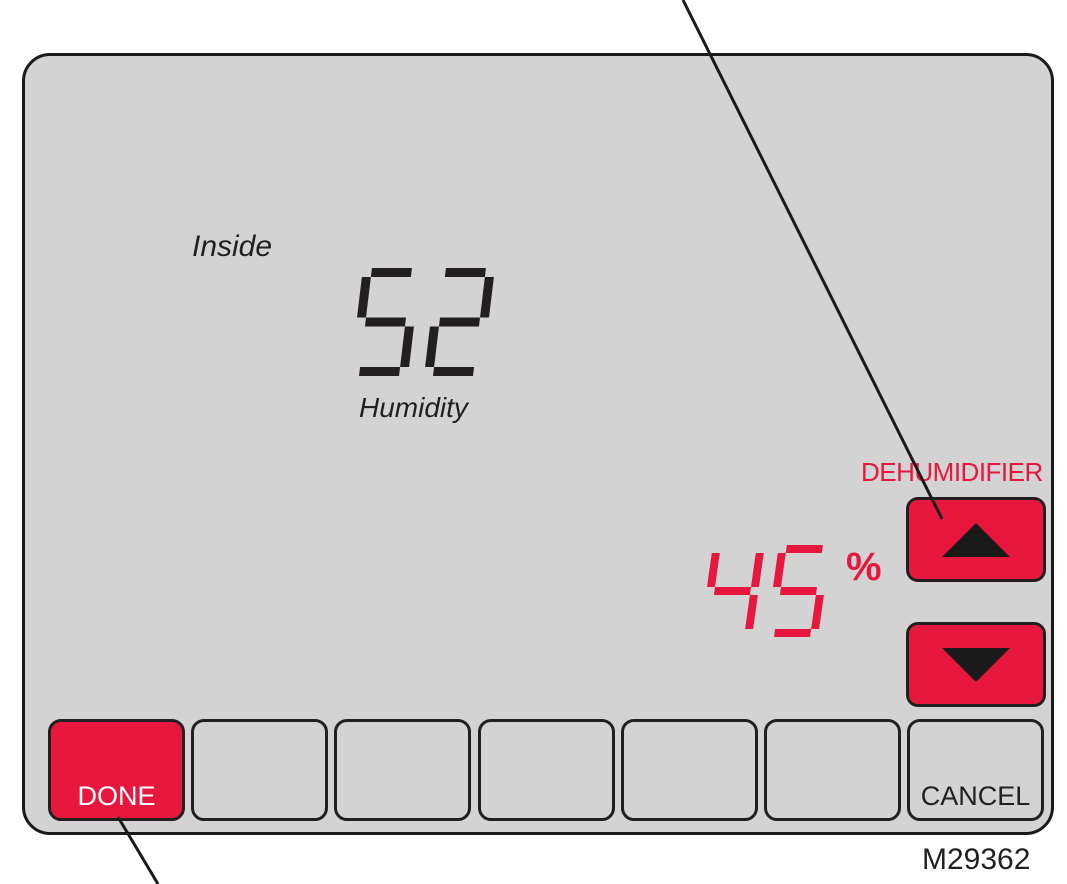 This screenshot has height=884, width=1067. What do you see at coordinates (812, 260) in the screenshot?
I see `callout-line-up-button` at bounding box center [812, 260].